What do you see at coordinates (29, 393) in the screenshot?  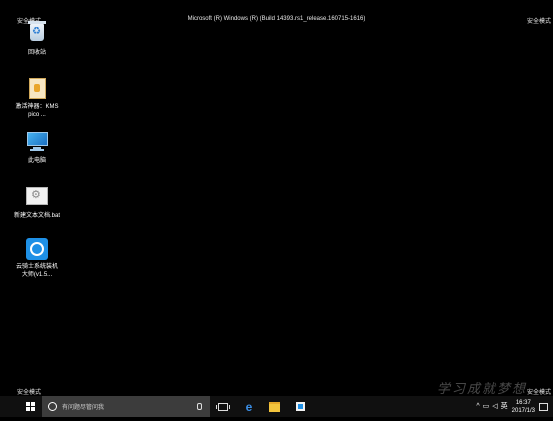 I see `safe-mode-label-bottom-left: 安全模式` at bounding box center [29, 393].